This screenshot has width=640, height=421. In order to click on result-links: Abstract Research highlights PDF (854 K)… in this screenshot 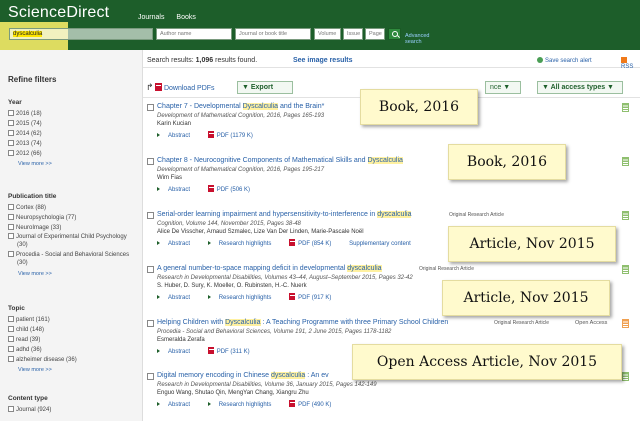, I will do `click(288, 243)`.